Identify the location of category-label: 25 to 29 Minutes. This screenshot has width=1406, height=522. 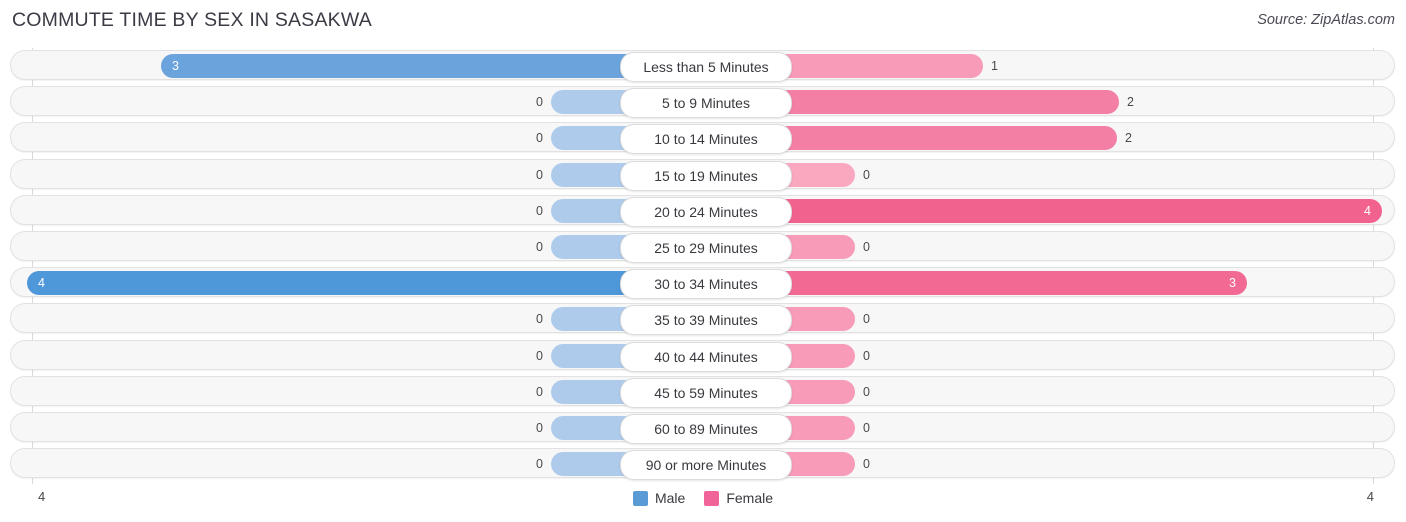
(706, 248).